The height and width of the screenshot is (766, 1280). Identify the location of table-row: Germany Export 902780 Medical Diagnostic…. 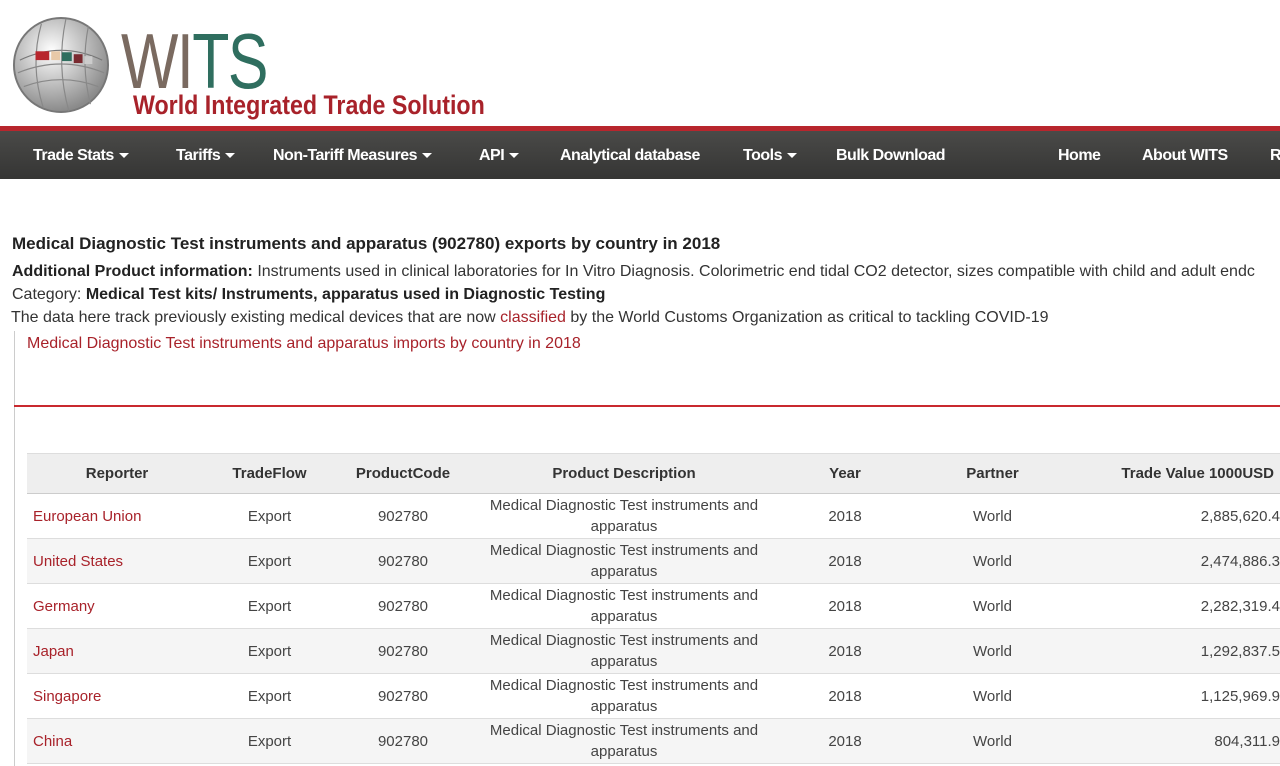
(653, 606).